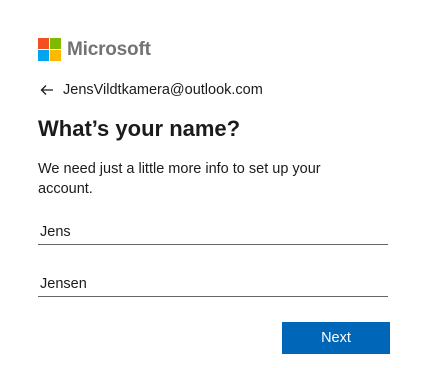  Describe the element at coordinates (109, 49) in the screenshot. I see `logo-wordmark: Microsoft` at that location.